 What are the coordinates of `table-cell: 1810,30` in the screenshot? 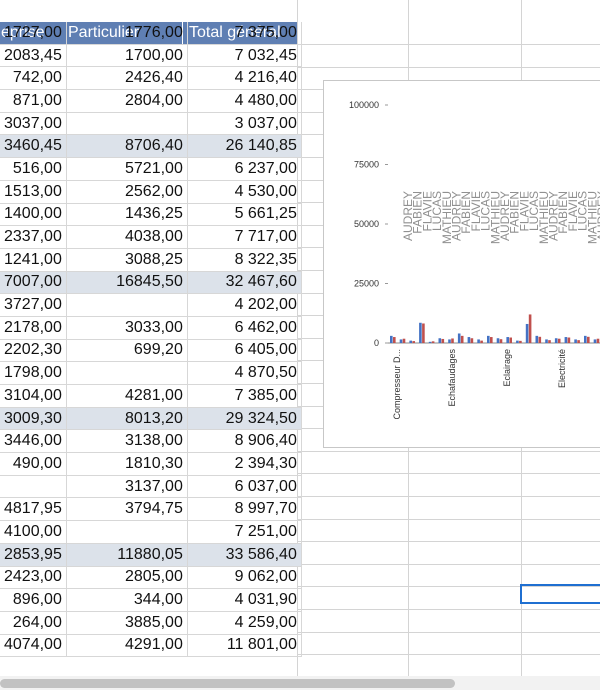 It's located at (127, 464).